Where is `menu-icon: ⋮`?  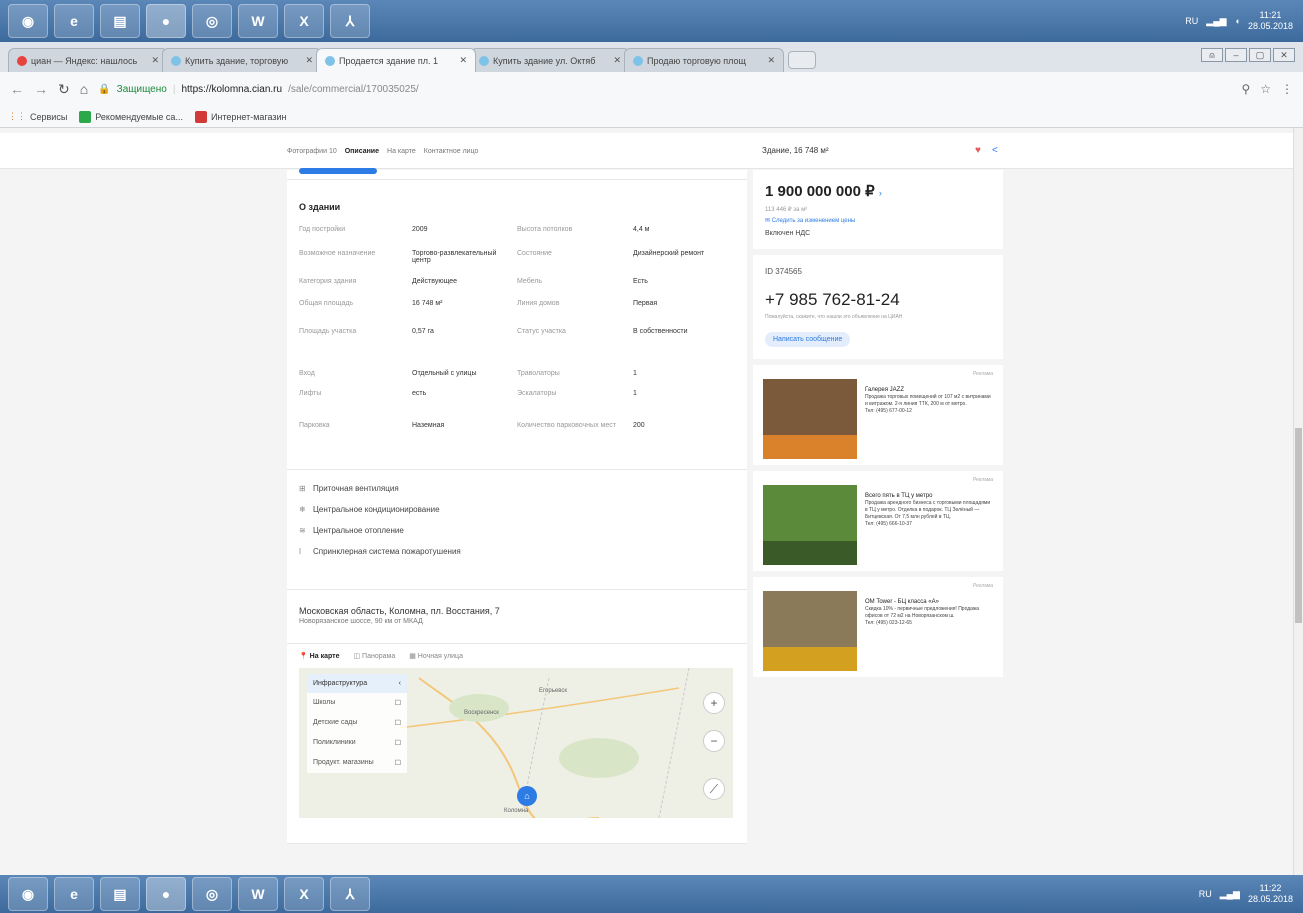 menu-icon: ⋮ is located at coordinates (1287, 89).